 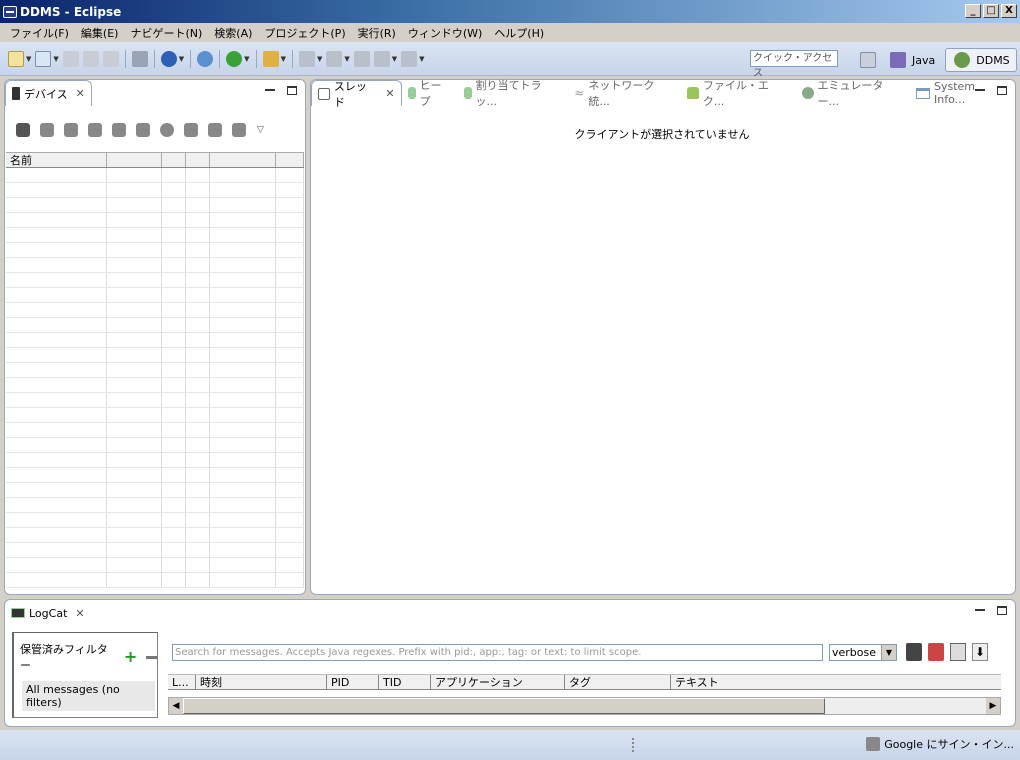 I want to click on run-dropdown-icon: ▼, so click(x=246, y=59).